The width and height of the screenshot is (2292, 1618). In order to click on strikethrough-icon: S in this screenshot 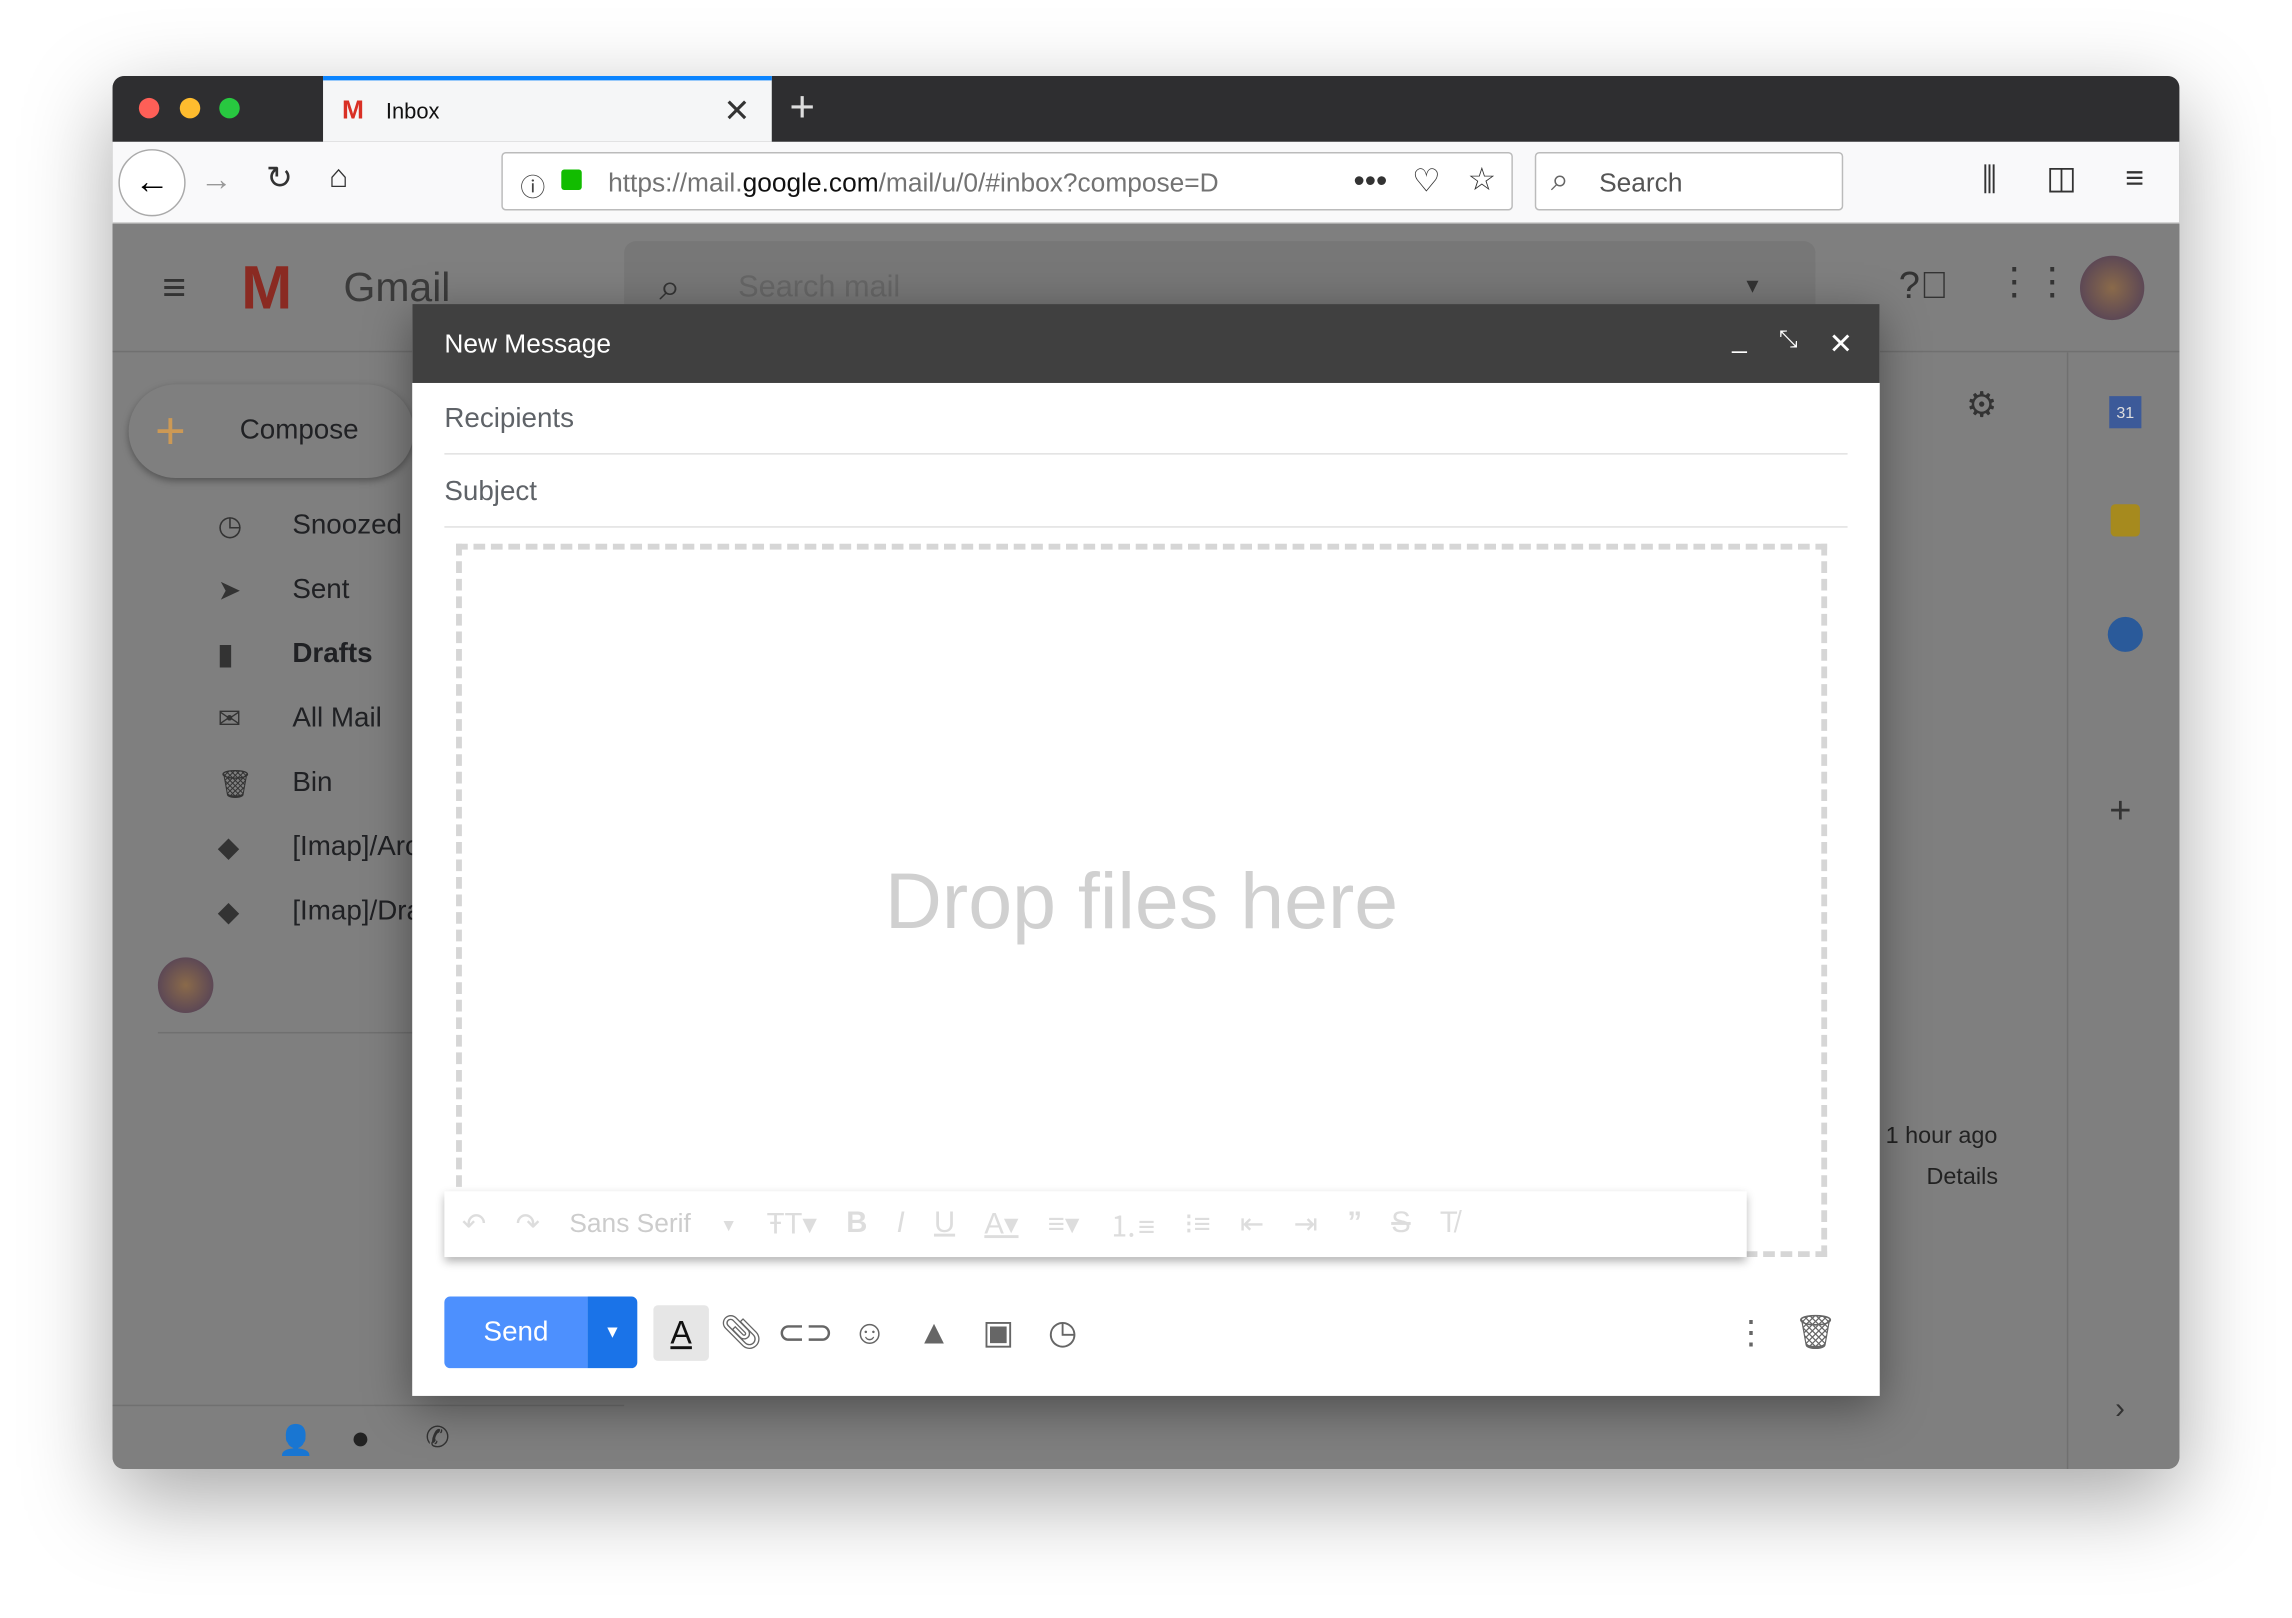, I will do `click(1401, 1224)`.